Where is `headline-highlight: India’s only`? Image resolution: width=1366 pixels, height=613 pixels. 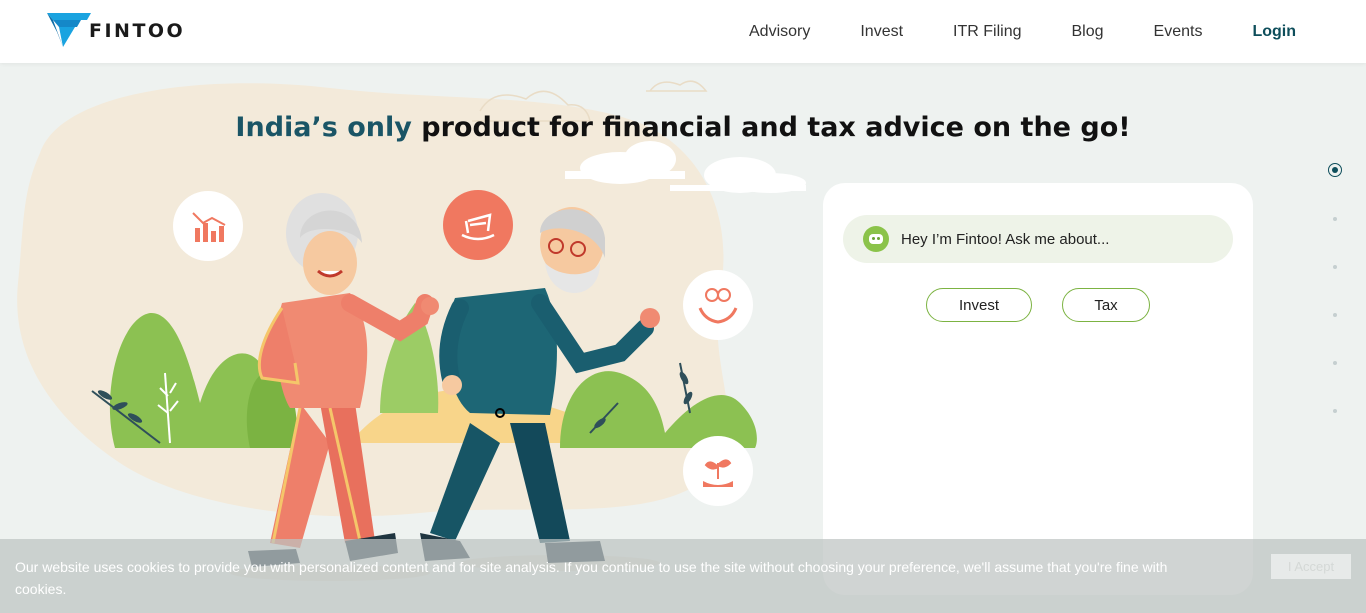 headline-highlight: India’s only is located at coordinates (323, 127).